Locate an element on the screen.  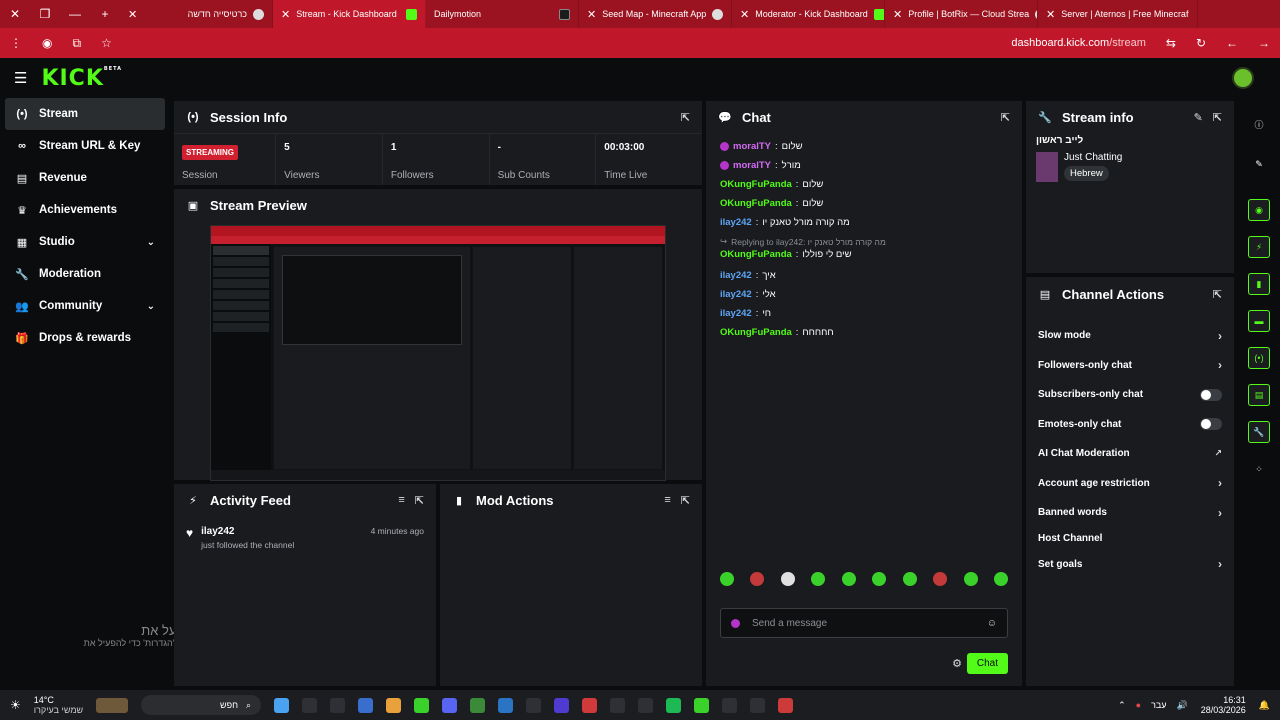
sidebar-item-community: 👥 Community ⌄ is located at coordinates (85, 306).